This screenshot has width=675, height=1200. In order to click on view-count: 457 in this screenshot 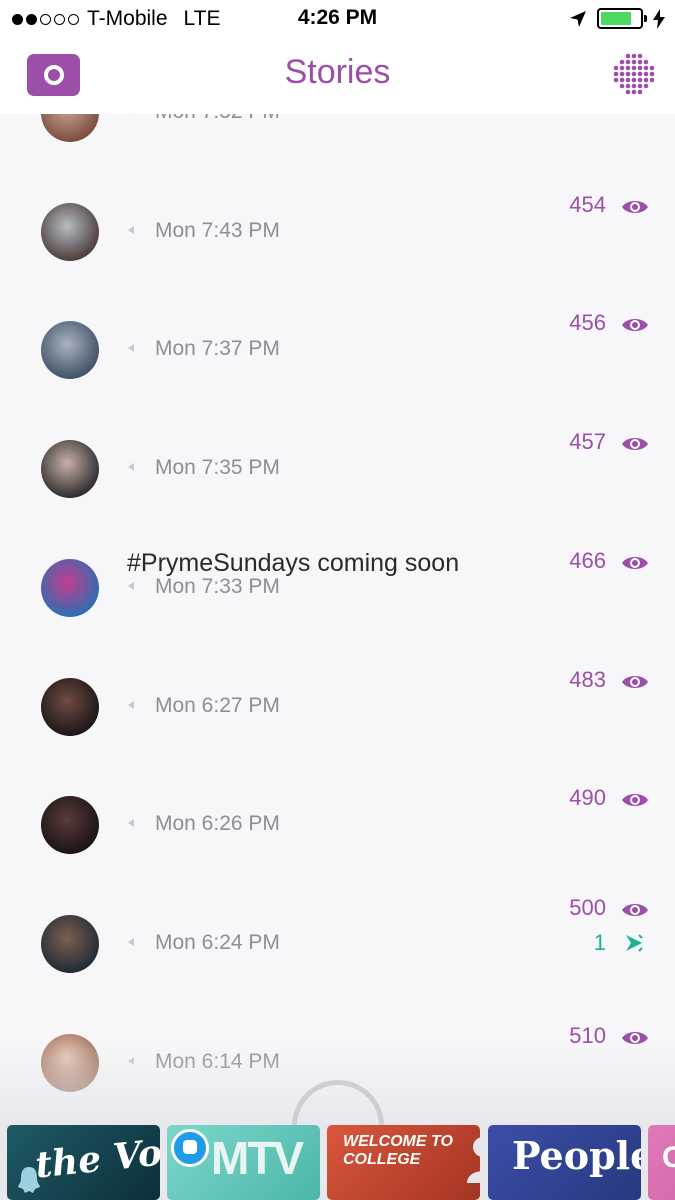, I will do `click(587, 442)`.